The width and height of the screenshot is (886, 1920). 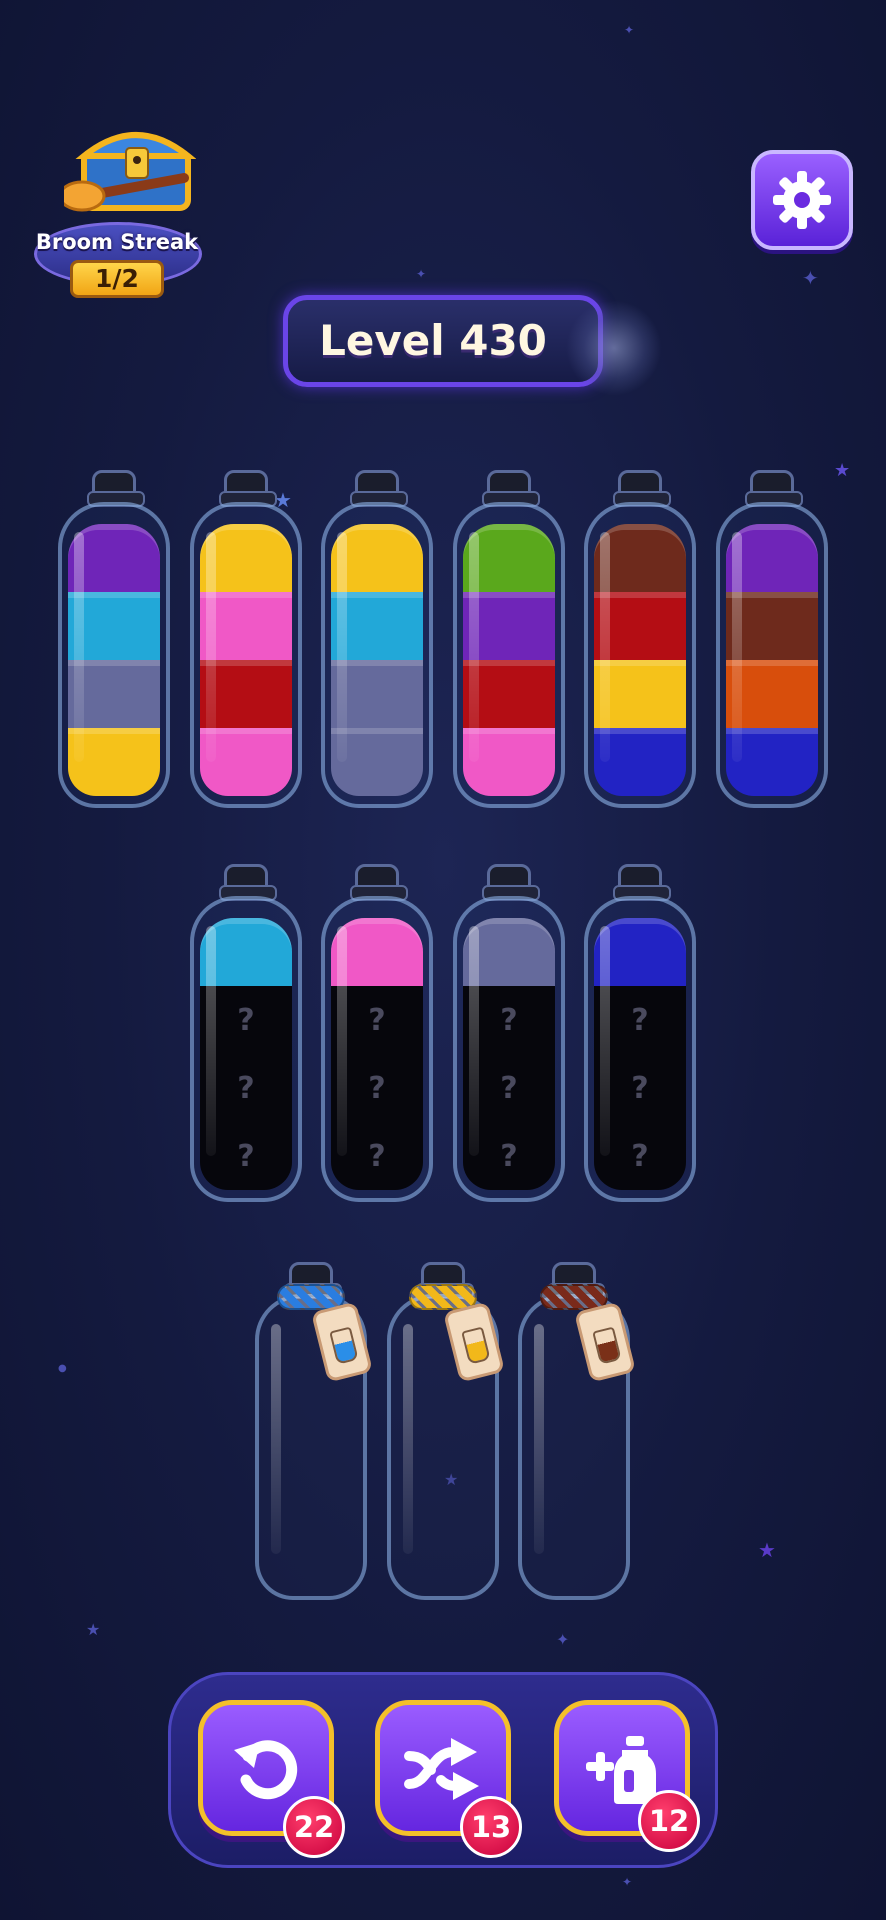 I want to click on level-indicator: Level 430, so click(x=443, y=341).